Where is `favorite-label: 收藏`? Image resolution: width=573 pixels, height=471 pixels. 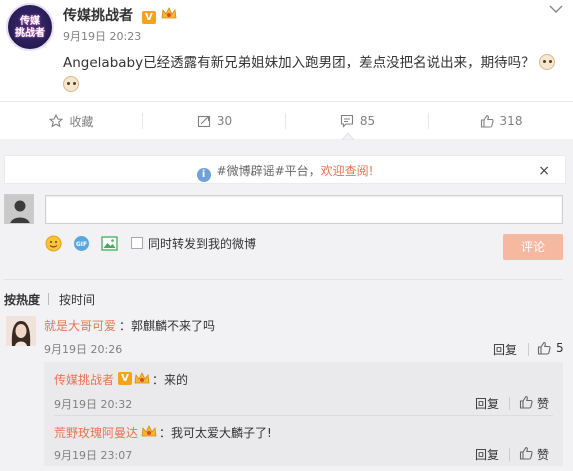 favorite-label: 收藏 is located at coordinates (81, 121).